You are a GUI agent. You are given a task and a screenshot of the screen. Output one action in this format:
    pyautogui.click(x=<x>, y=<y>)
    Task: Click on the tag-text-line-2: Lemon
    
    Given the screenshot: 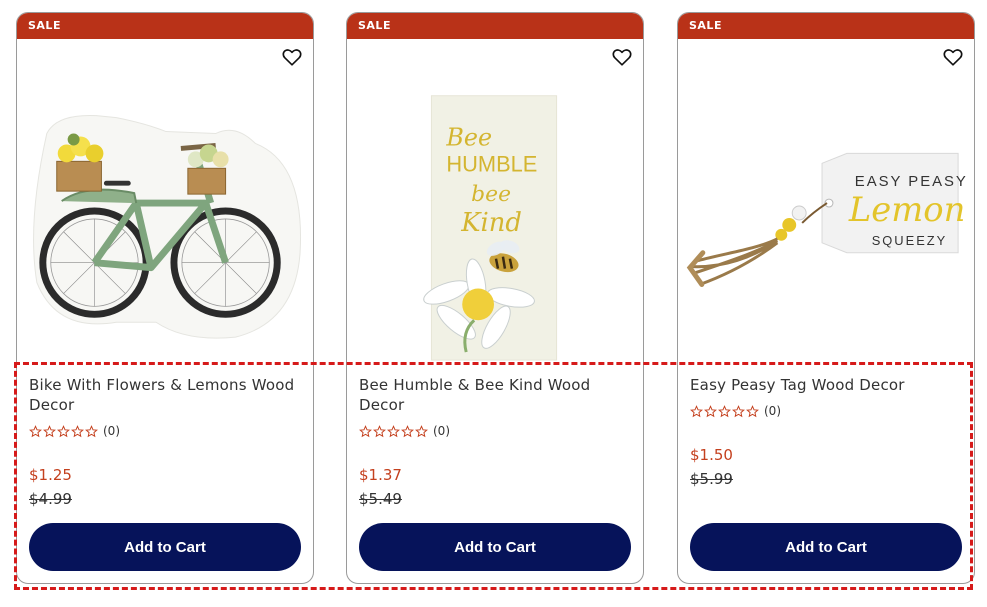 What is the action you would take?
    pyautogui.click(x=907, y=209)
    